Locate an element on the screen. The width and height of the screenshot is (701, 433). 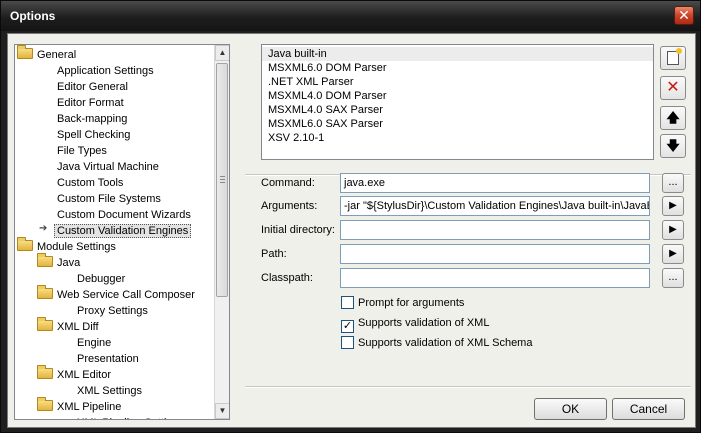
path-menu-button: ▶ is located at coordinates (673, 254).